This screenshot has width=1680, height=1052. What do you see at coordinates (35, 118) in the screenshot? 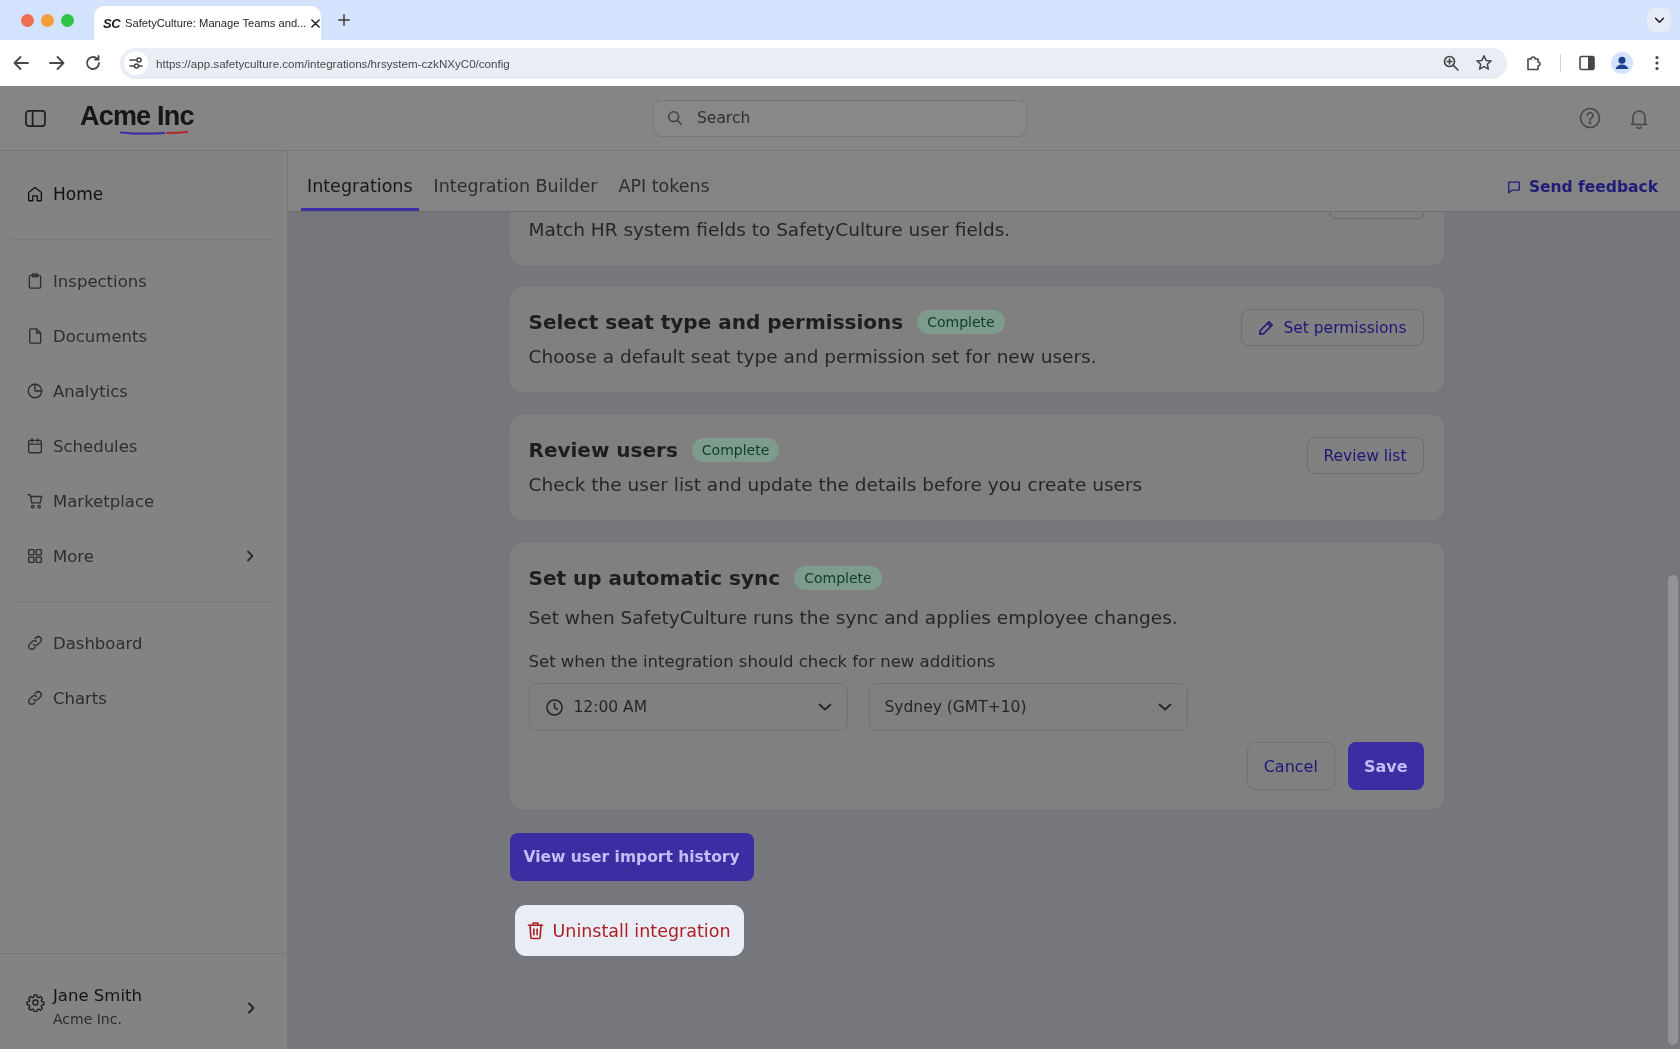
I see `sidebar-toggle-icon` at bounding box center [35, 118].